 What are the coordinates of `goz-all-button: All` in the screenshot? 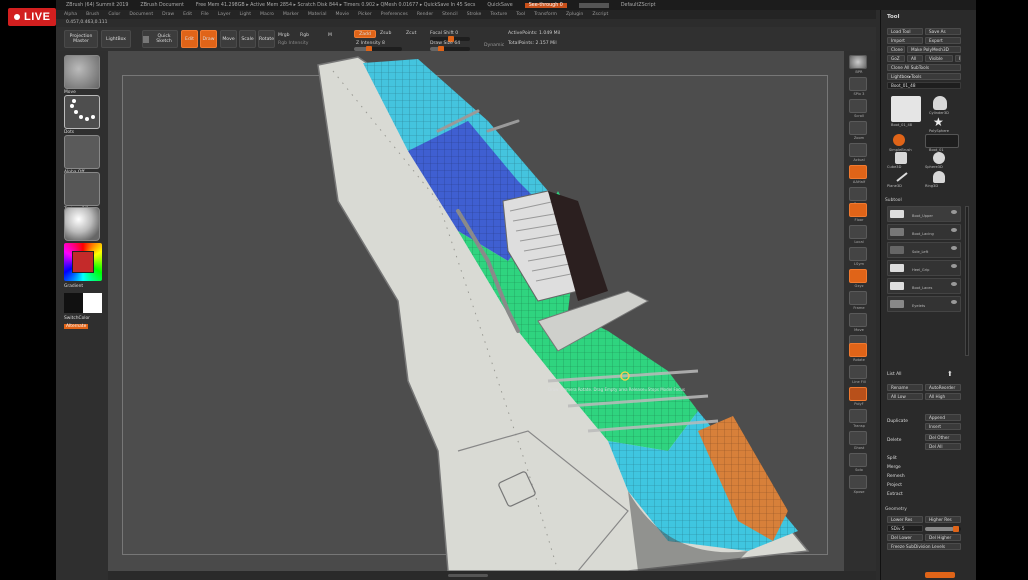 It's located at (915, 58).